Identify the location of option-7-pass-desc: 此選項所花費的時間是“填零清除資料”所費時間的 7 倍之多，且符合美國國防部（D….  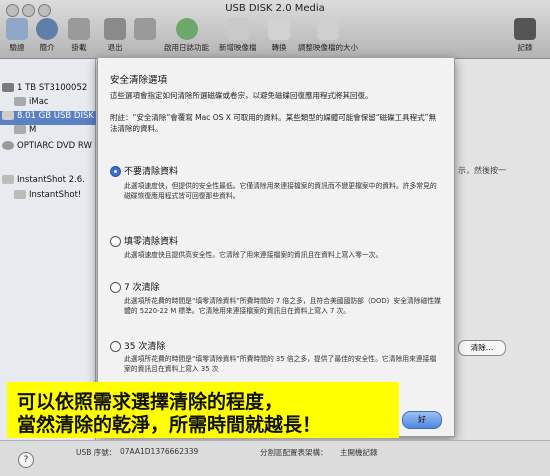
(282, 306).